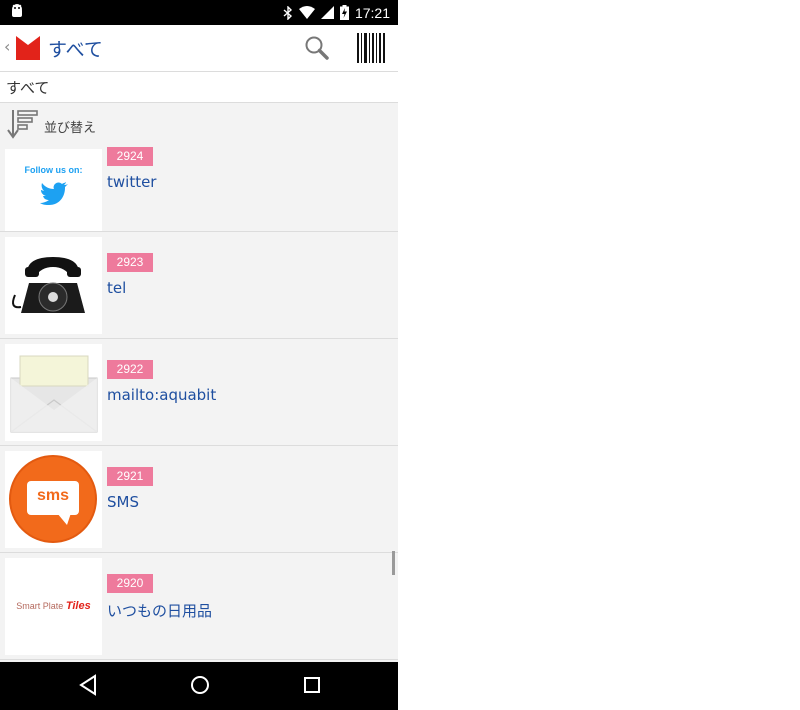 This screenshot has height=710, width=800. I want to click on barcode-scan-icon, so click(371, 48).